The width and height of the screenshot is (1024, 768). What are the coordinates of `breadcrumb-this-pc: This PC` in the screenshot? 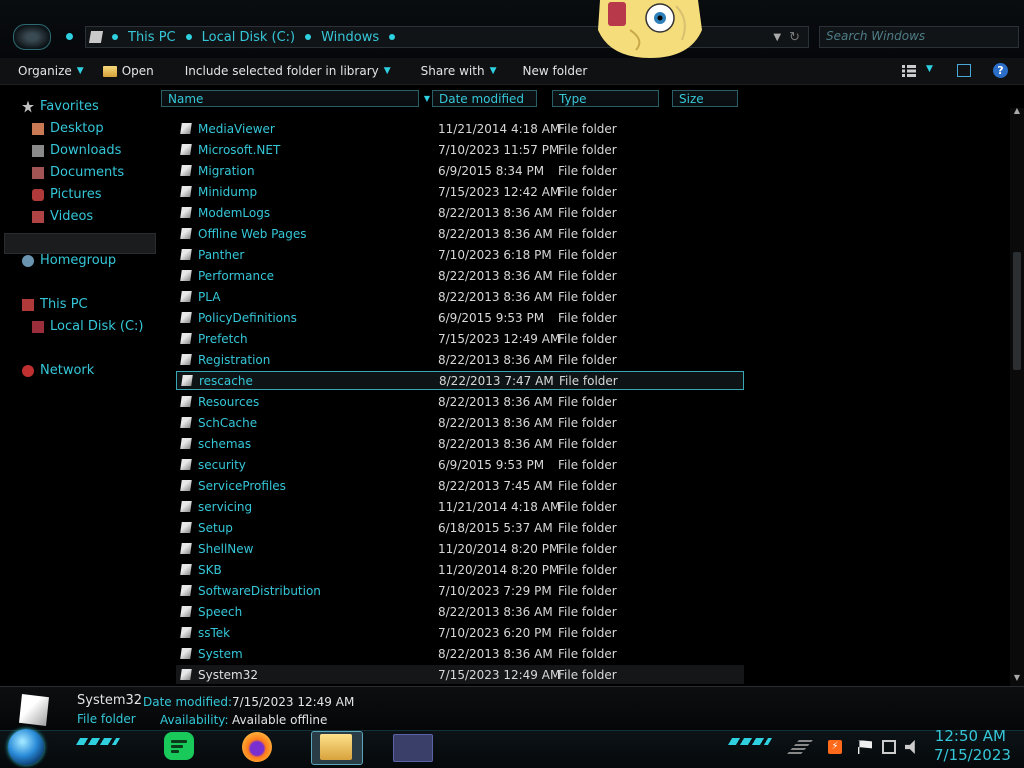 It's located at (139, 37).